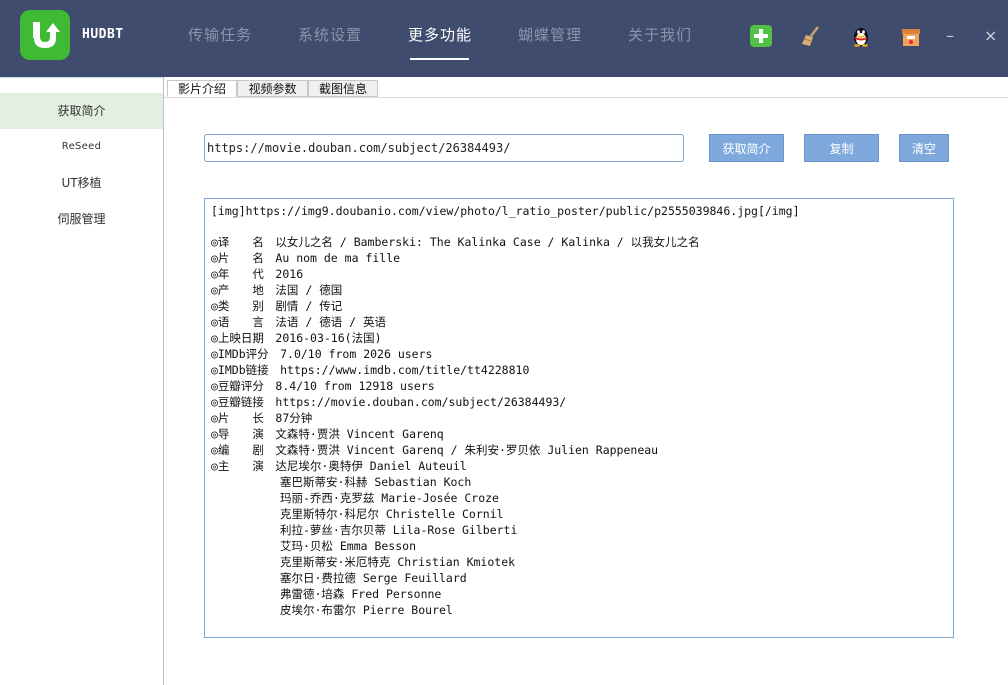 This screenshot has height=685, width=1008. I want to click on output-line: ◎片 长 87分钟, so click(262, 418).